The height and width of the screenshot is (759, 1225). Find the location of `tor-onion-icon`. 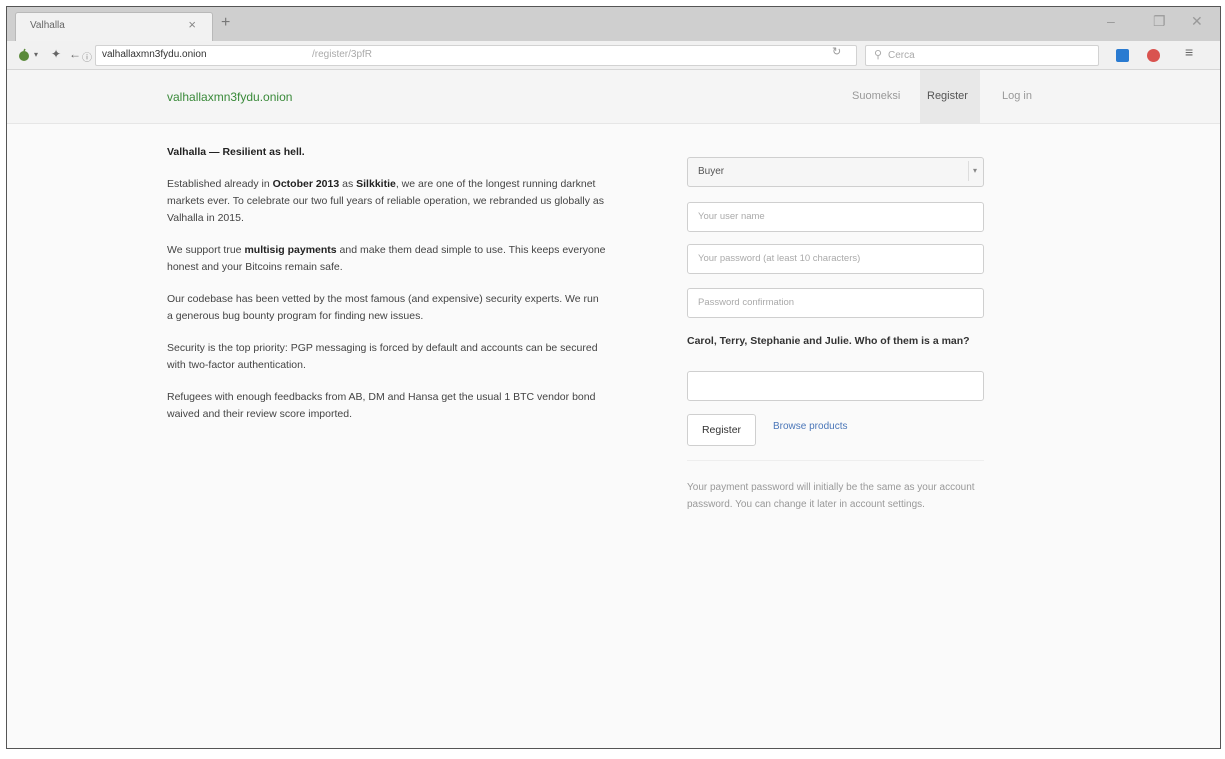

tor-onion-icon is located at coordinates (24, 55).